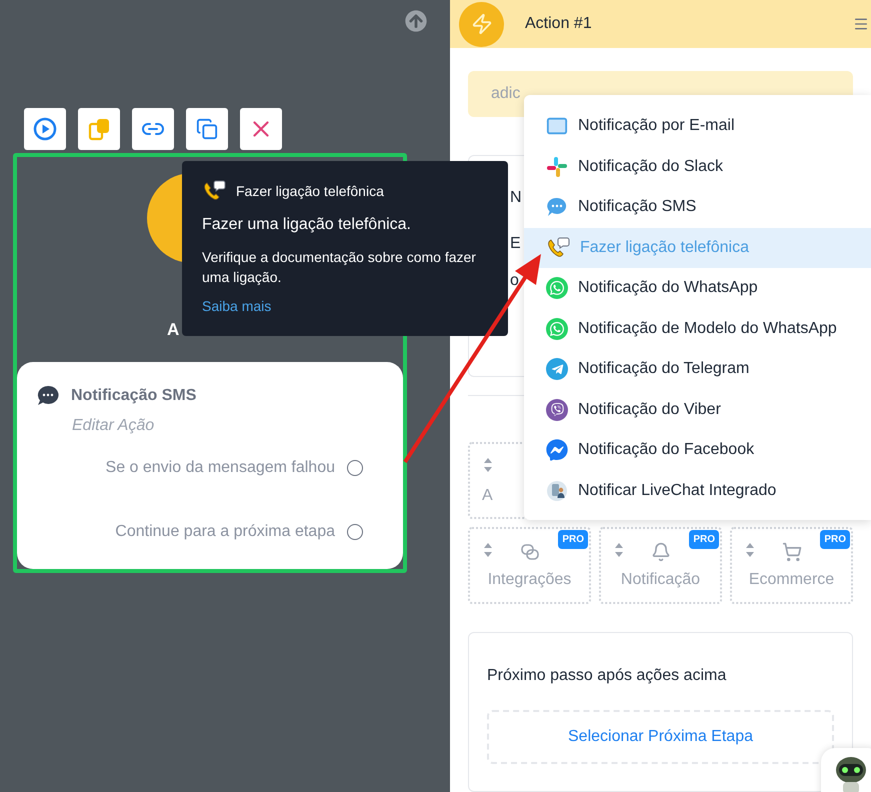 Image resolution: width=871 pixels, height=792 pixels. What do you see at coordinates (310, 191) in the screenshot?
I see `tooltip-heading: Fazer ligação telefônica` at bounding box center [310, 191].